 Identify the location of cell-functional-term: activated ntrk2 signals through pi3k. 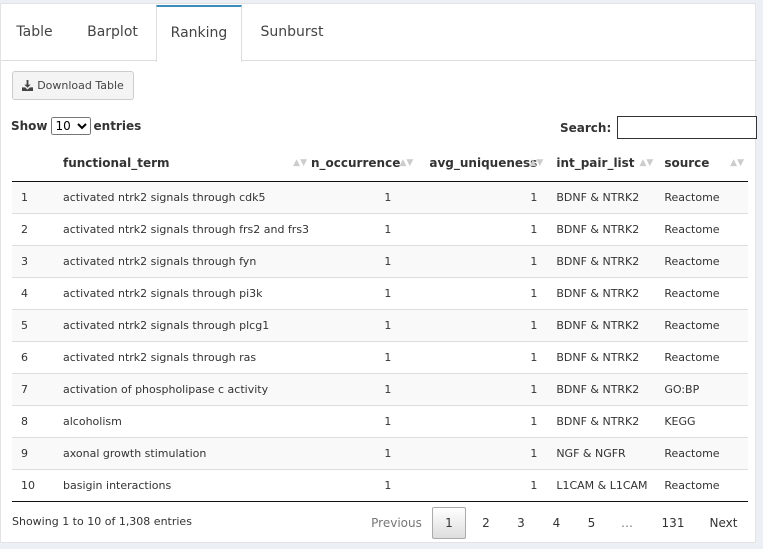
(182, 292).